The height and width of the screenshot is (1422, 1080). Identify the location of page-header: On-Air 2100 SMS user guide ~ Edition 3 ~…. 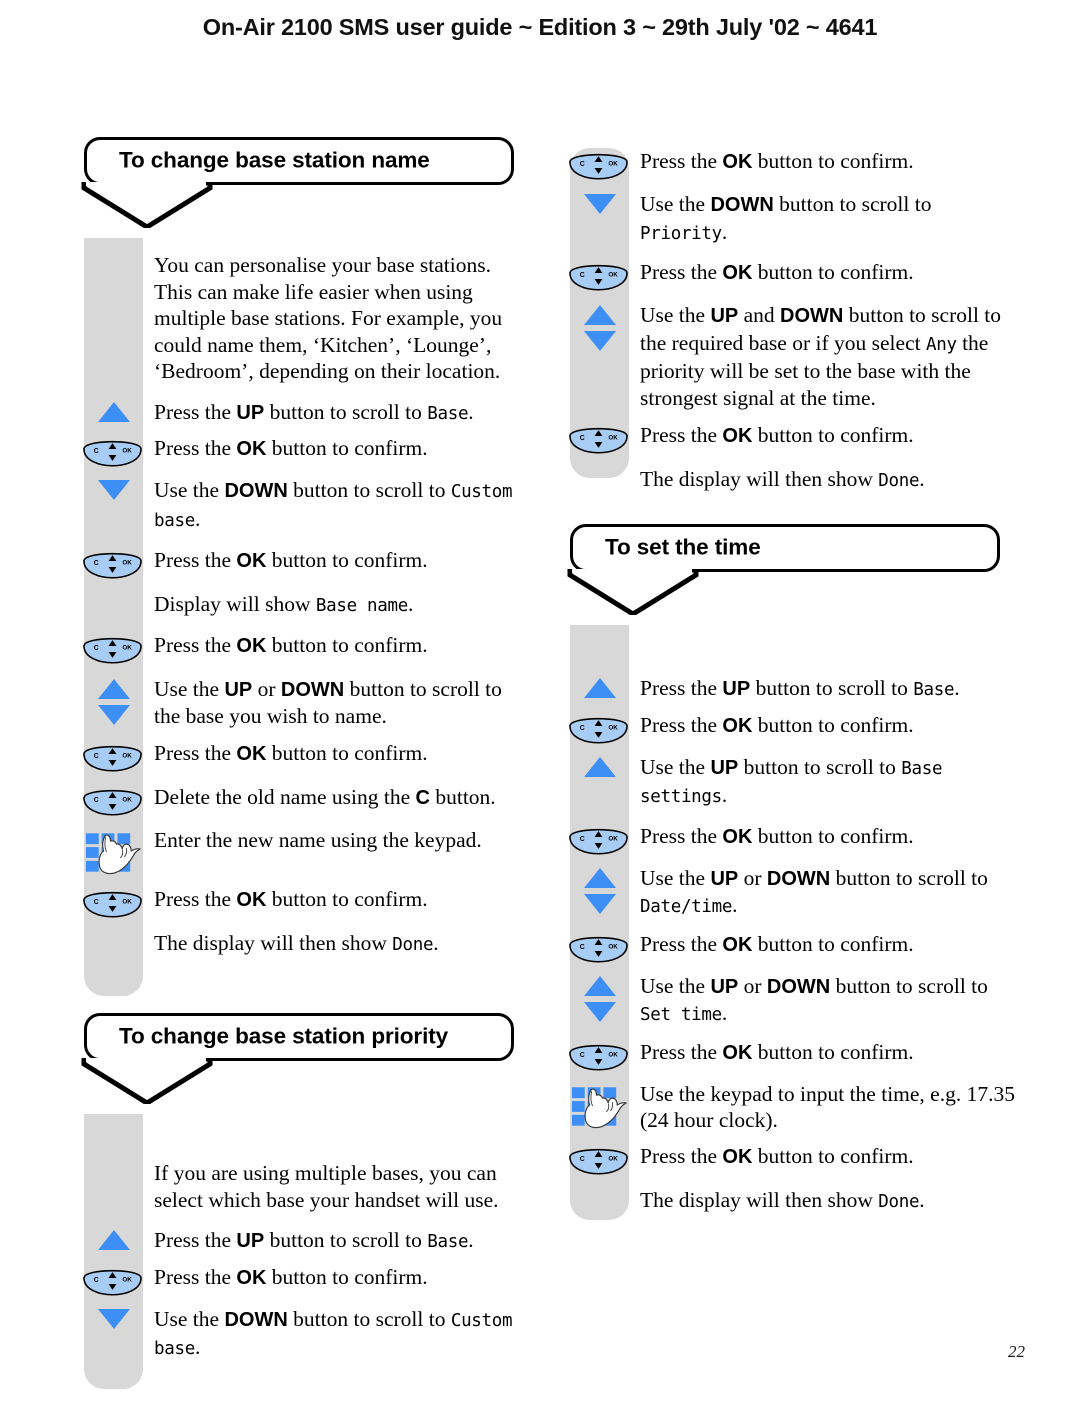
(540, 27).